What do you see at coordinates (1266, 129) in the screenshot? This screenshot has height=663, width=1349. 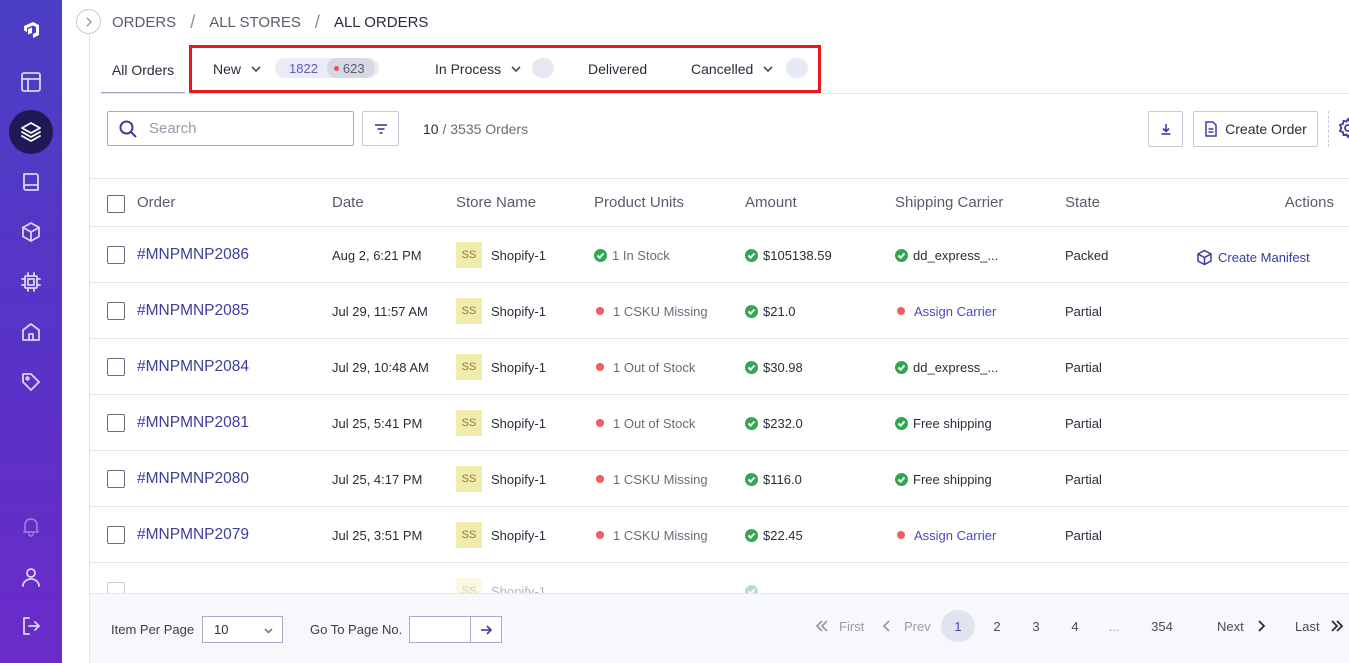 I see `create-order-label: Create Order` at bounding box center [1266, 129].